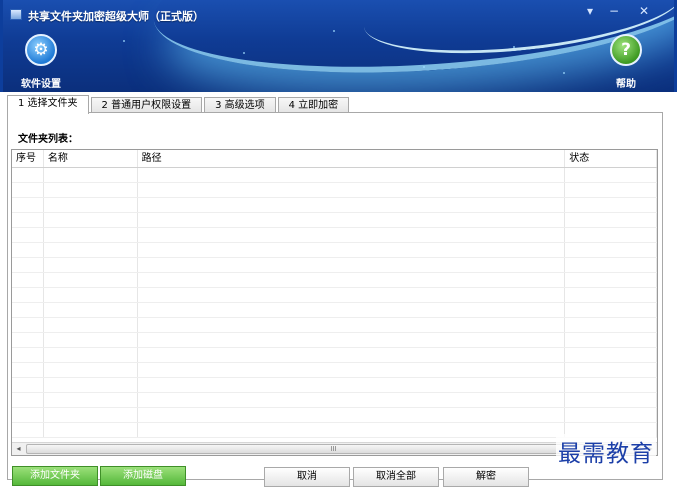 Image resolution: width=677 pixels, height=487 pixels. What do you see at coordinates (614, 11) in the screenshot?
I see `minimize-button: −` at bounding box center [614, 11].